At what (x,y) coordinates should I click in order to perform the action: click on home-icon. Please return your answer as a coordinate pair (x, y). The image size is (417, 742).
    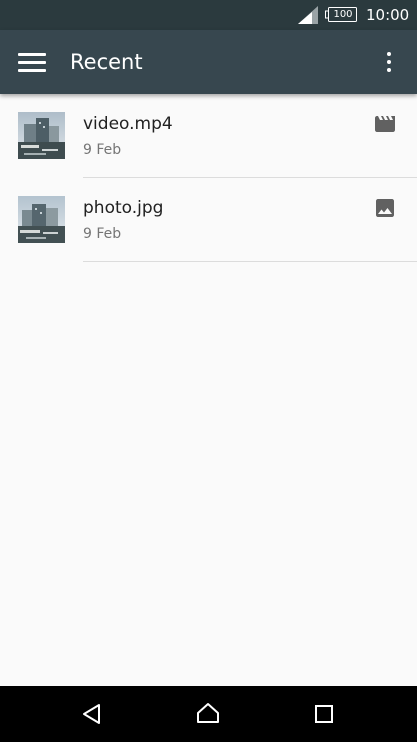
    Looking at the image, I should click on (208, 714).